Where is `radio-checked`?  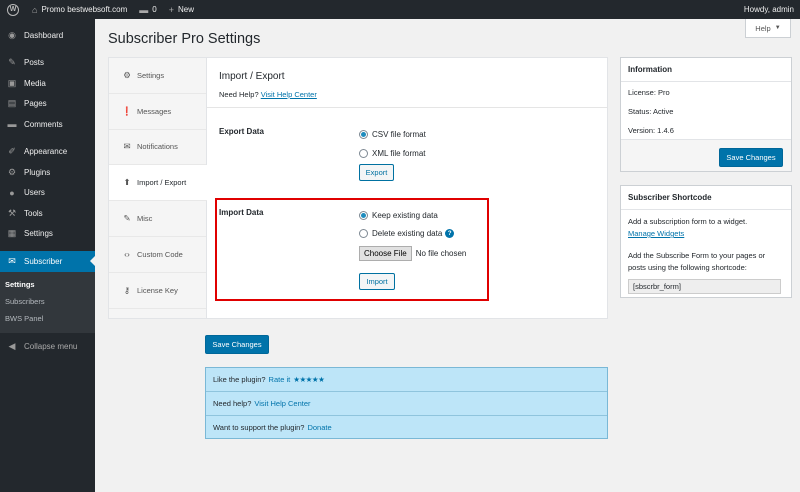
radio-checked is located at coordinates (363, 134).